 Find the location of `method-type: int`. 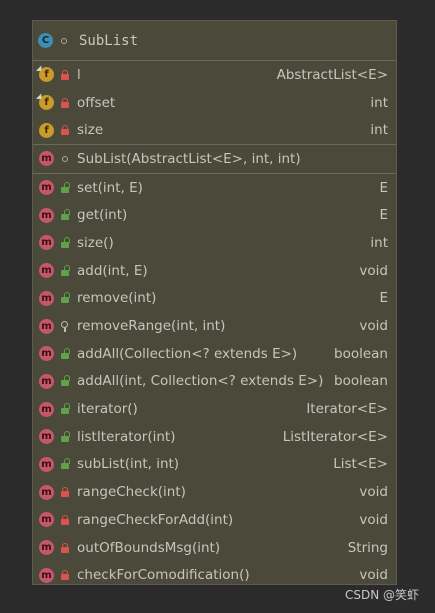

method-type: int is located at coordinates (379, 242).